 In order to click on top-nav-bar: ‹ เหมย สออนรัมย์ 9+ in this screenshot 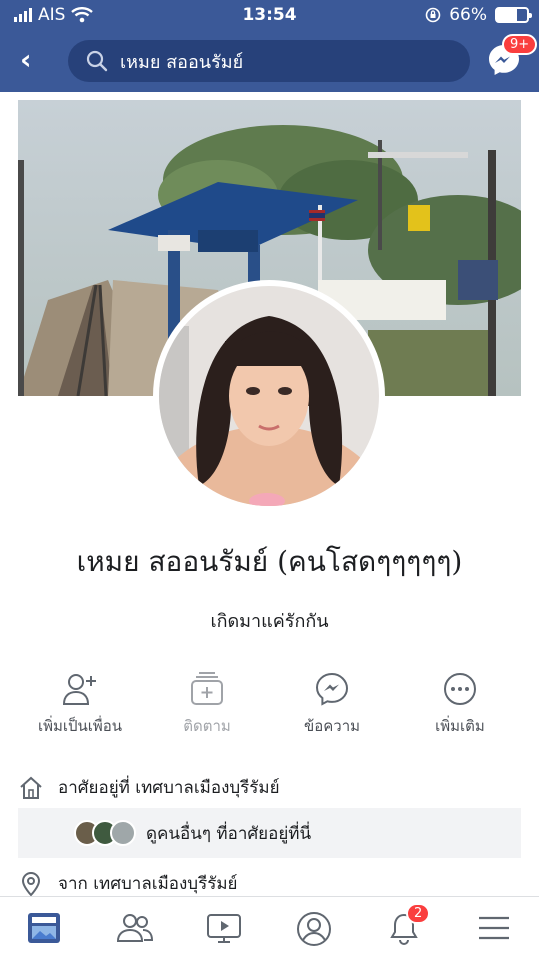, I will do `click(269, 61)`.